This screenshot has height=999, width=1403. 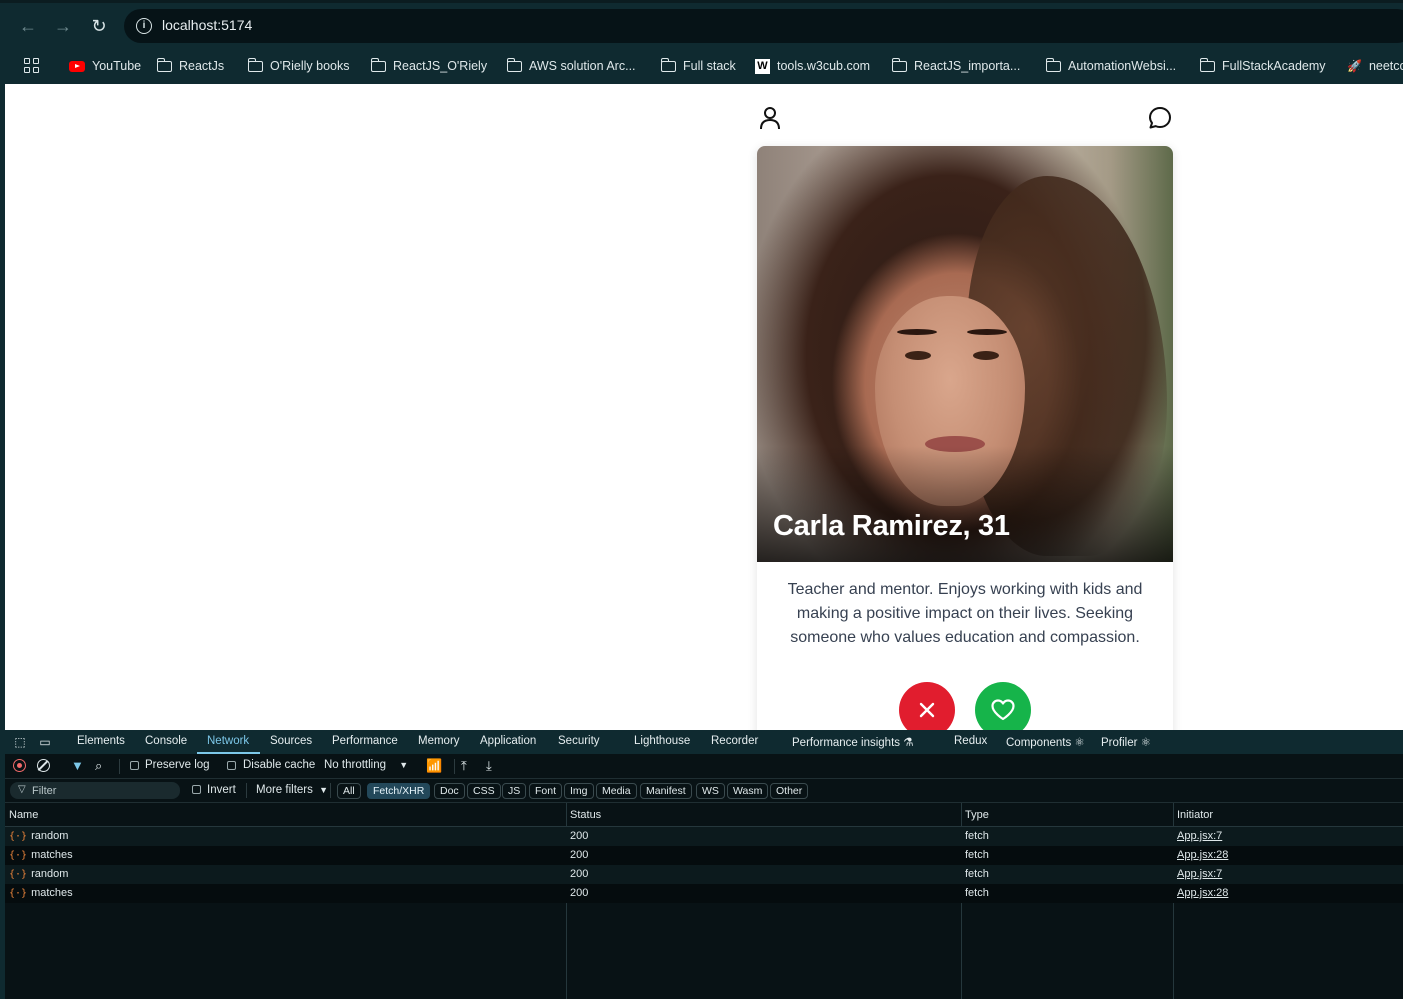 I want to click on bookmark-label: O'Rielly books, so click(x=310, y=66).